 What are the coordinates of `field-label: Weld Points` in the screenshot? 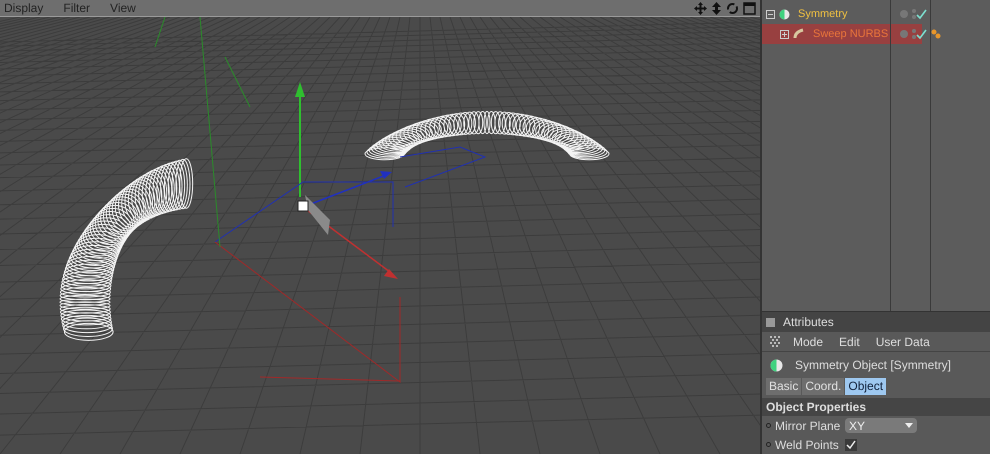 It's located at (807, 445).